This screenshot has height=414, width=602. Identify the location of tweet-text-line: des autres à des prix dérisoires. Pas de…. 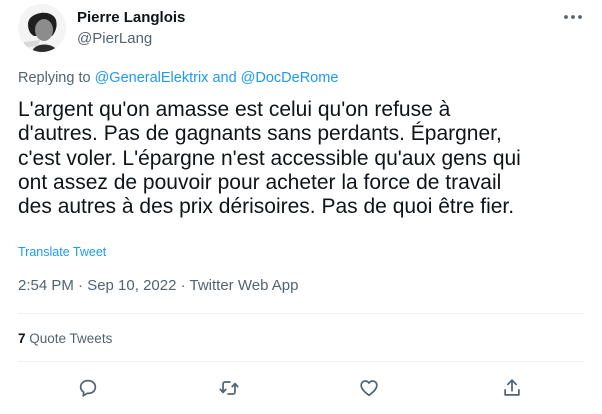
(266, 207).